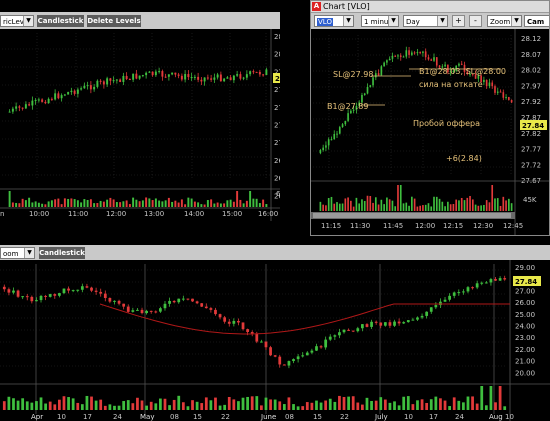 The height and width of the screenshot is (421, 550). I want to click on zoom-dropdown-bottom: oom ▼, so click(17, 253).